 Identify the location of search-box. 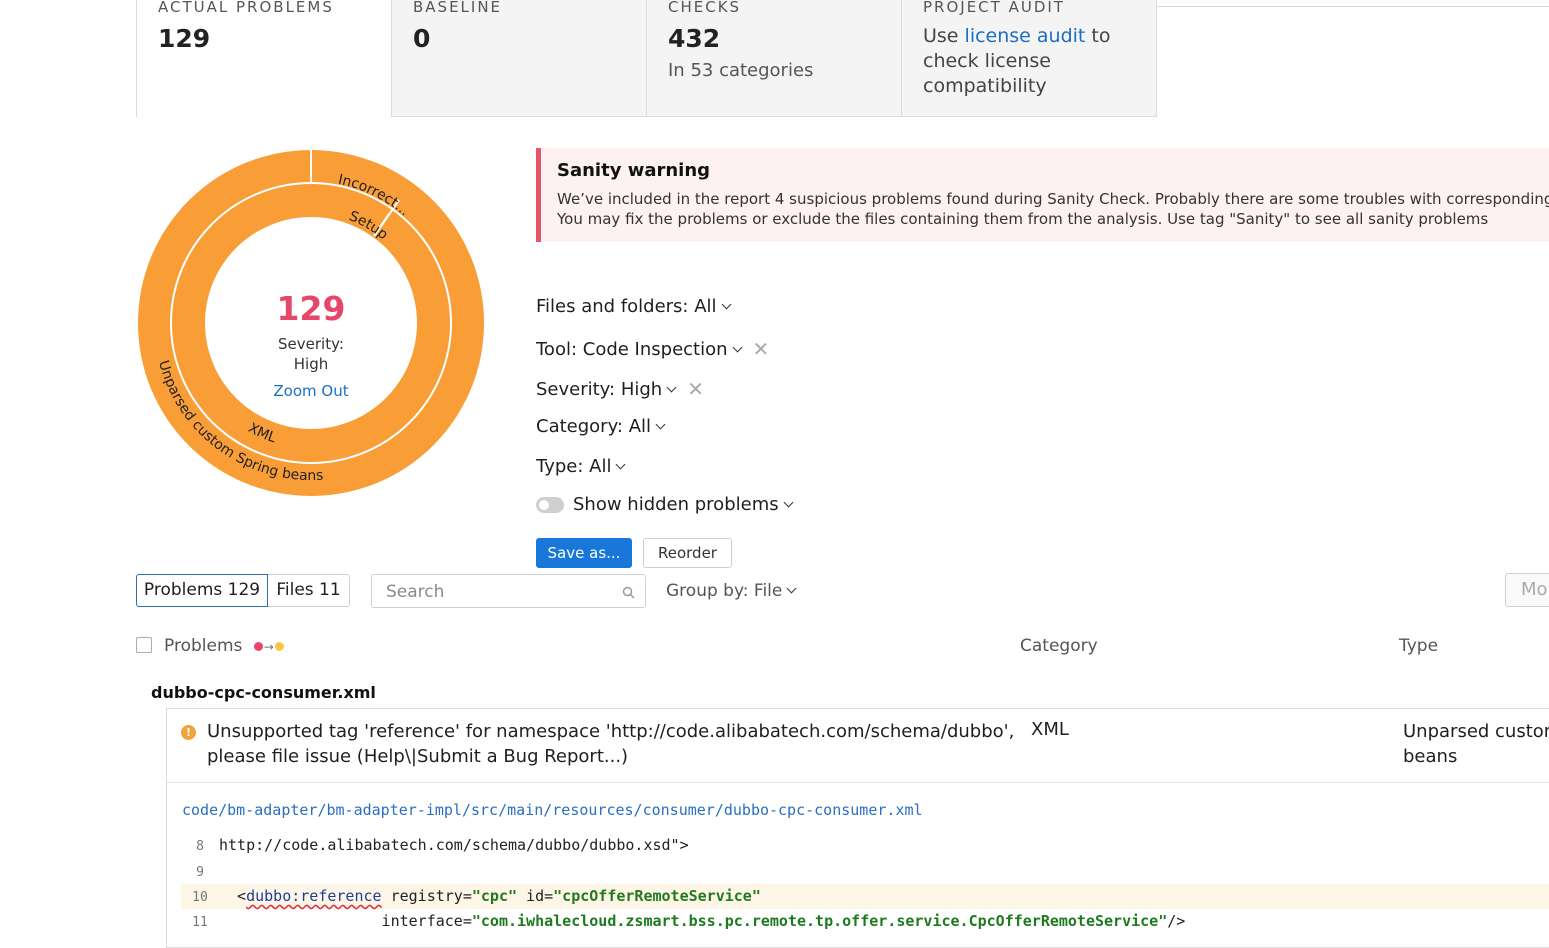
(508, 591).